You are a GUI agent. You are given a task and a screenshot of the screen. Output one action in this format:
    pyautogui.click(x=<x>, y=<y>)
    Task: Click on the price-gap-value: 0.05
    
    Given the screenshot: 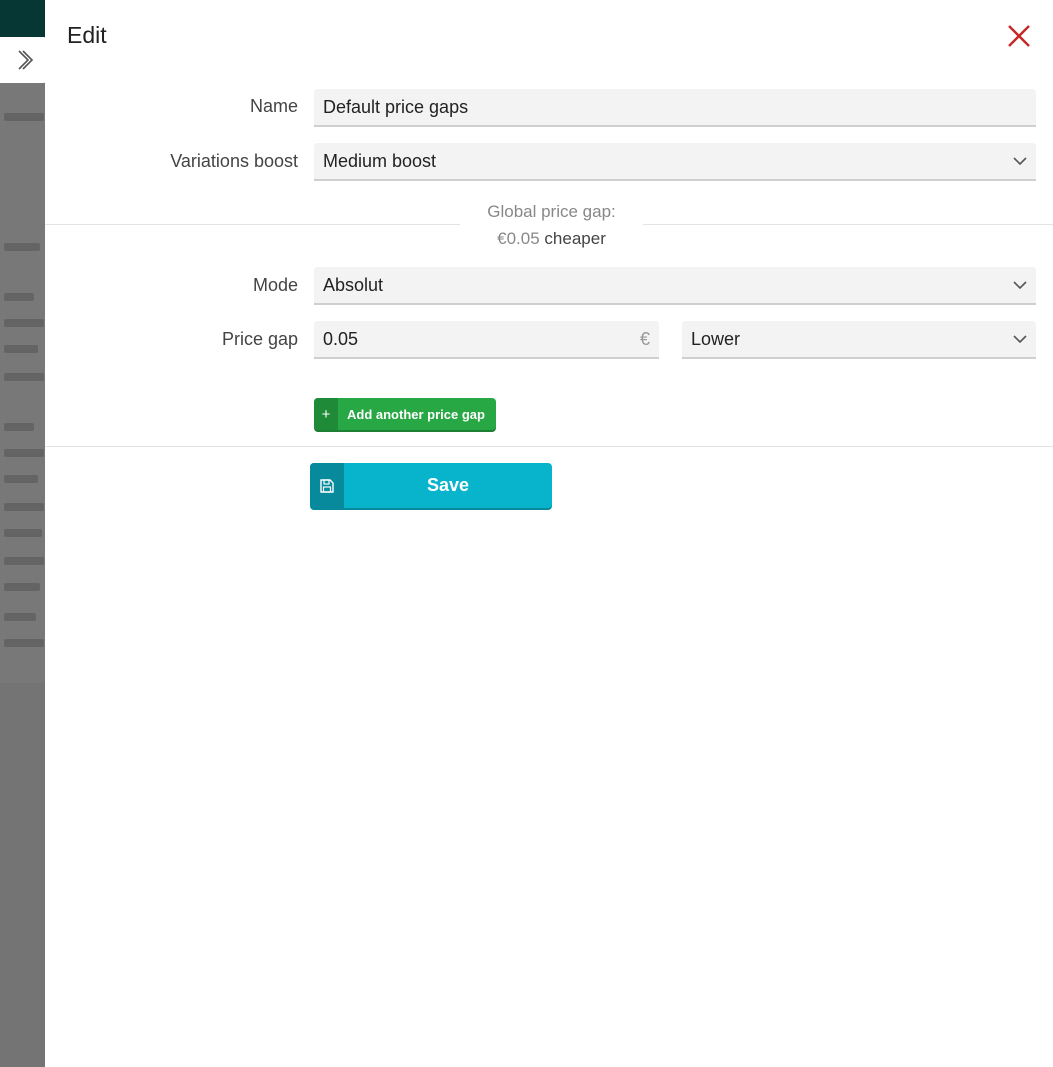 What is the action you would take?
    pyautogui.click(x=341, y=338)
    